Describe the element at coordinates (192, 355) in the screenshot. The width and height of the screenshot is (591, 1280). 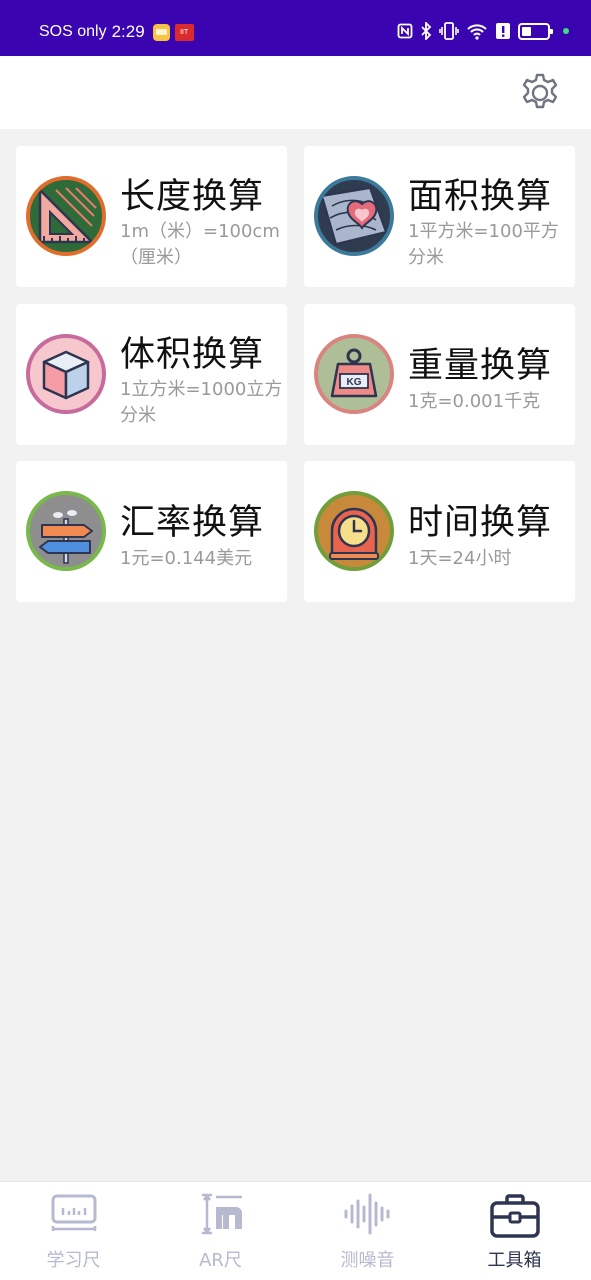
I see `card-title: 体积换算` at that location.